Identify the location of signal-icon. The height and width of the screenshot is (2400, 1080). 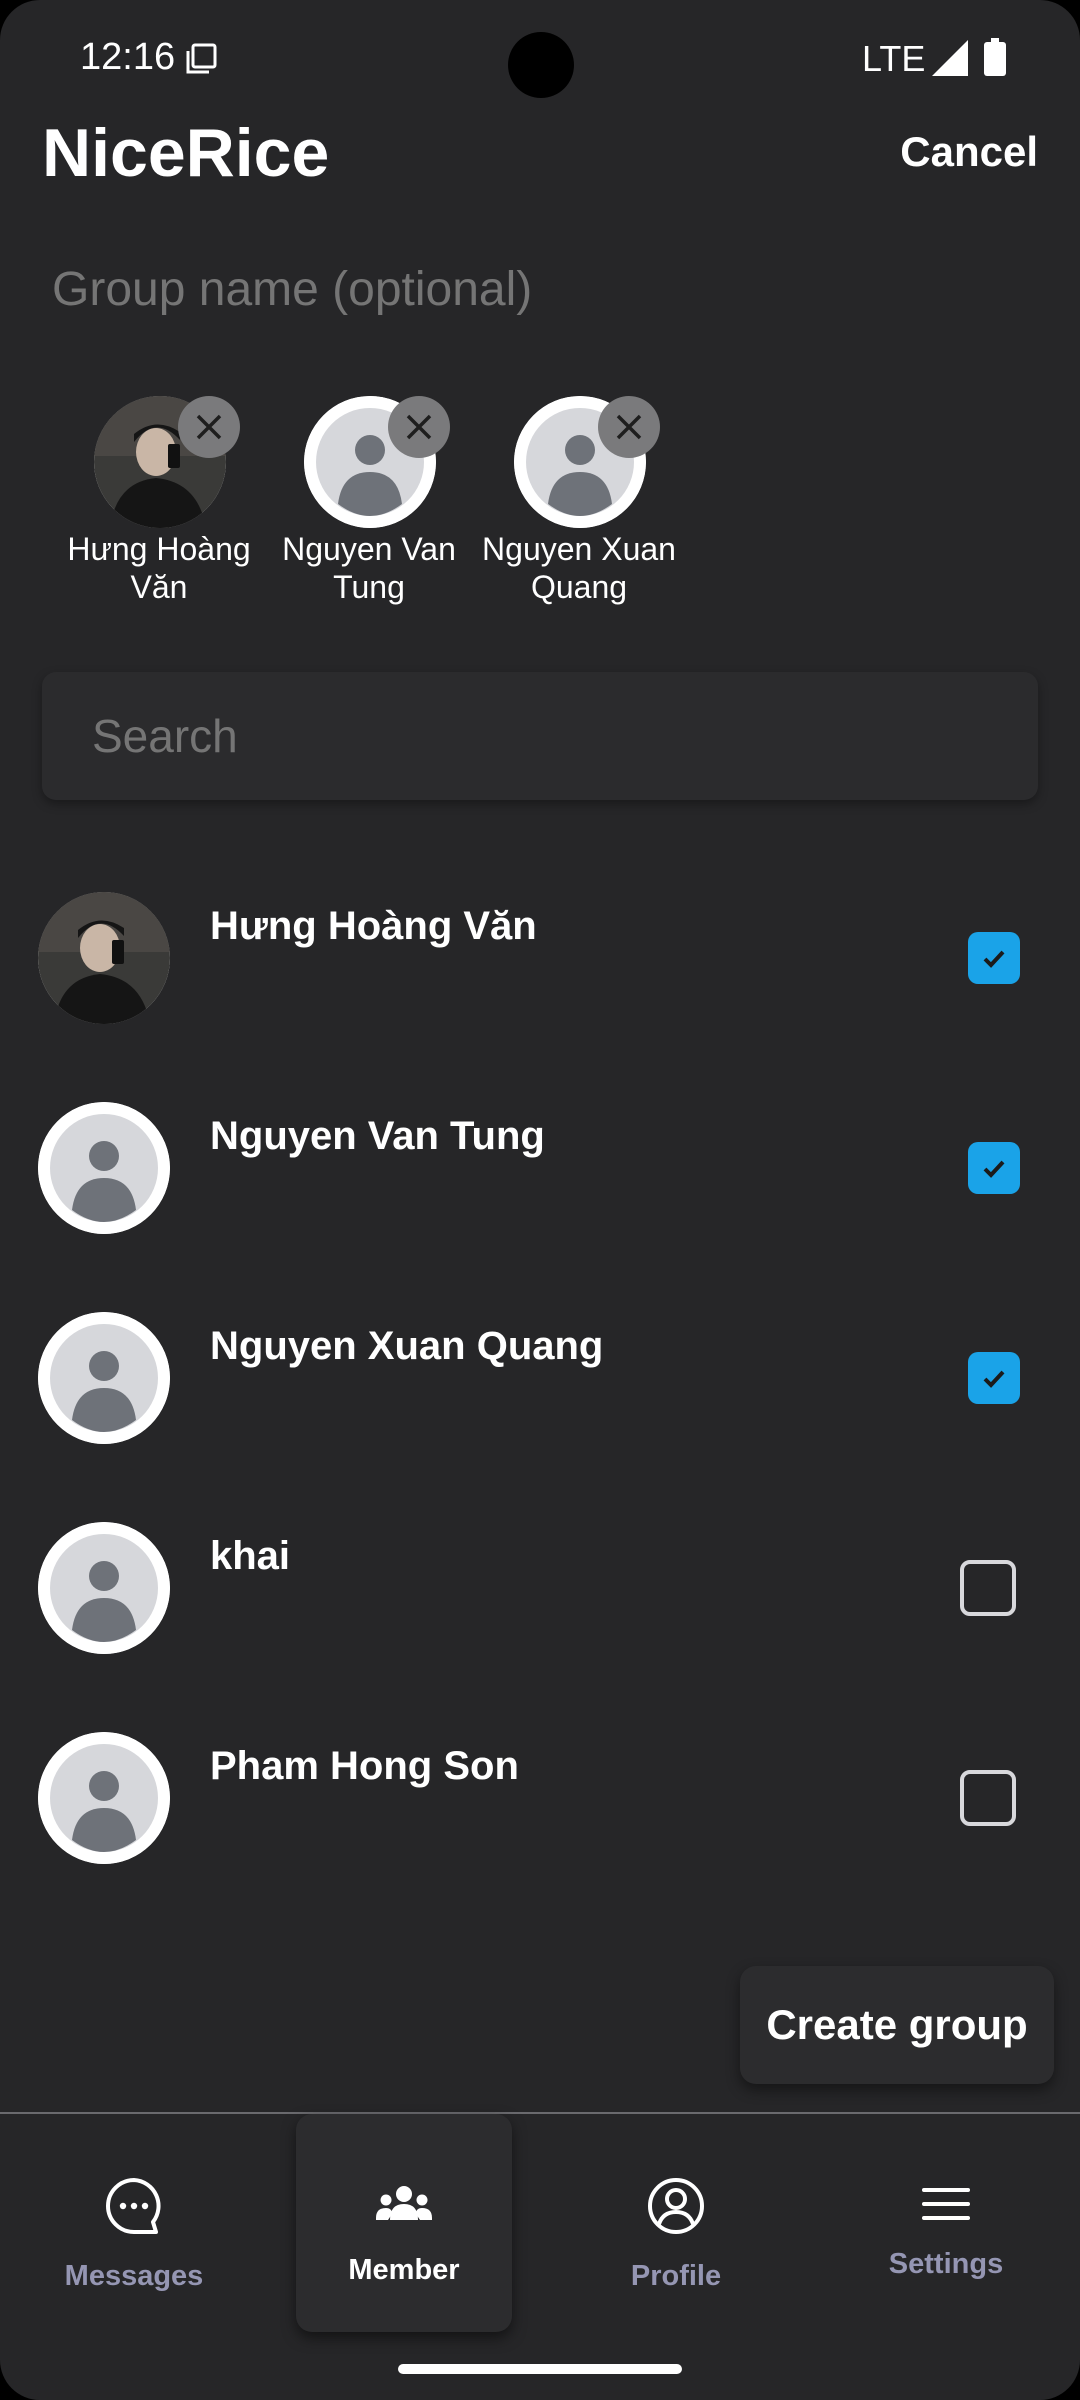
(950, 58).